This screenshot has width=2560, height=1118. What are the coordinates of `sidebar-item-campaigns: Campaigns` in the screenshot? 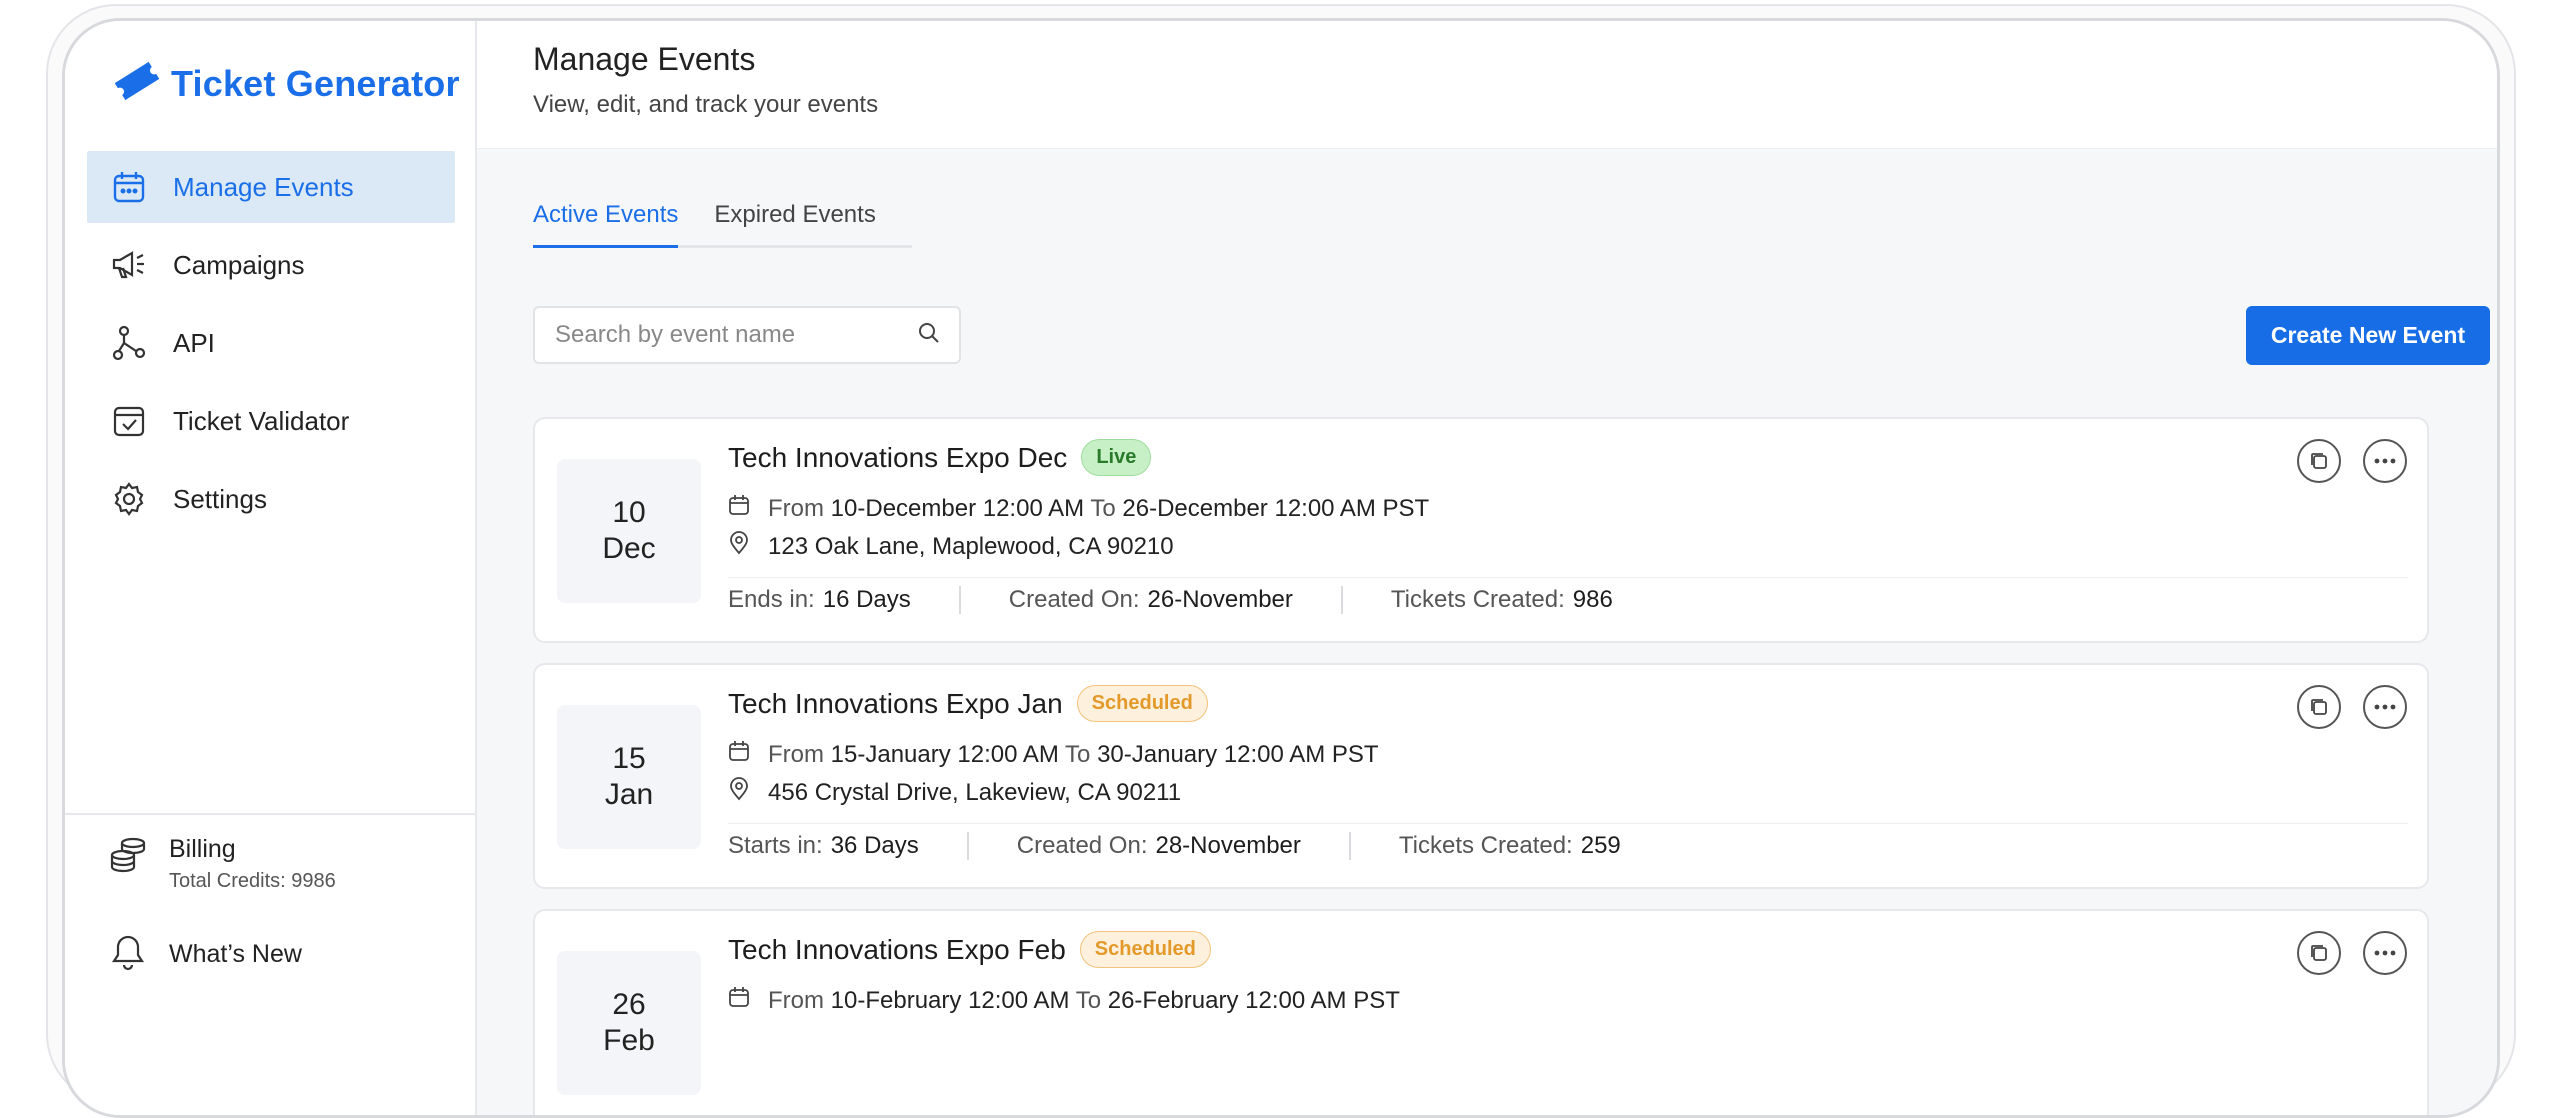 It's located at (271, 265).